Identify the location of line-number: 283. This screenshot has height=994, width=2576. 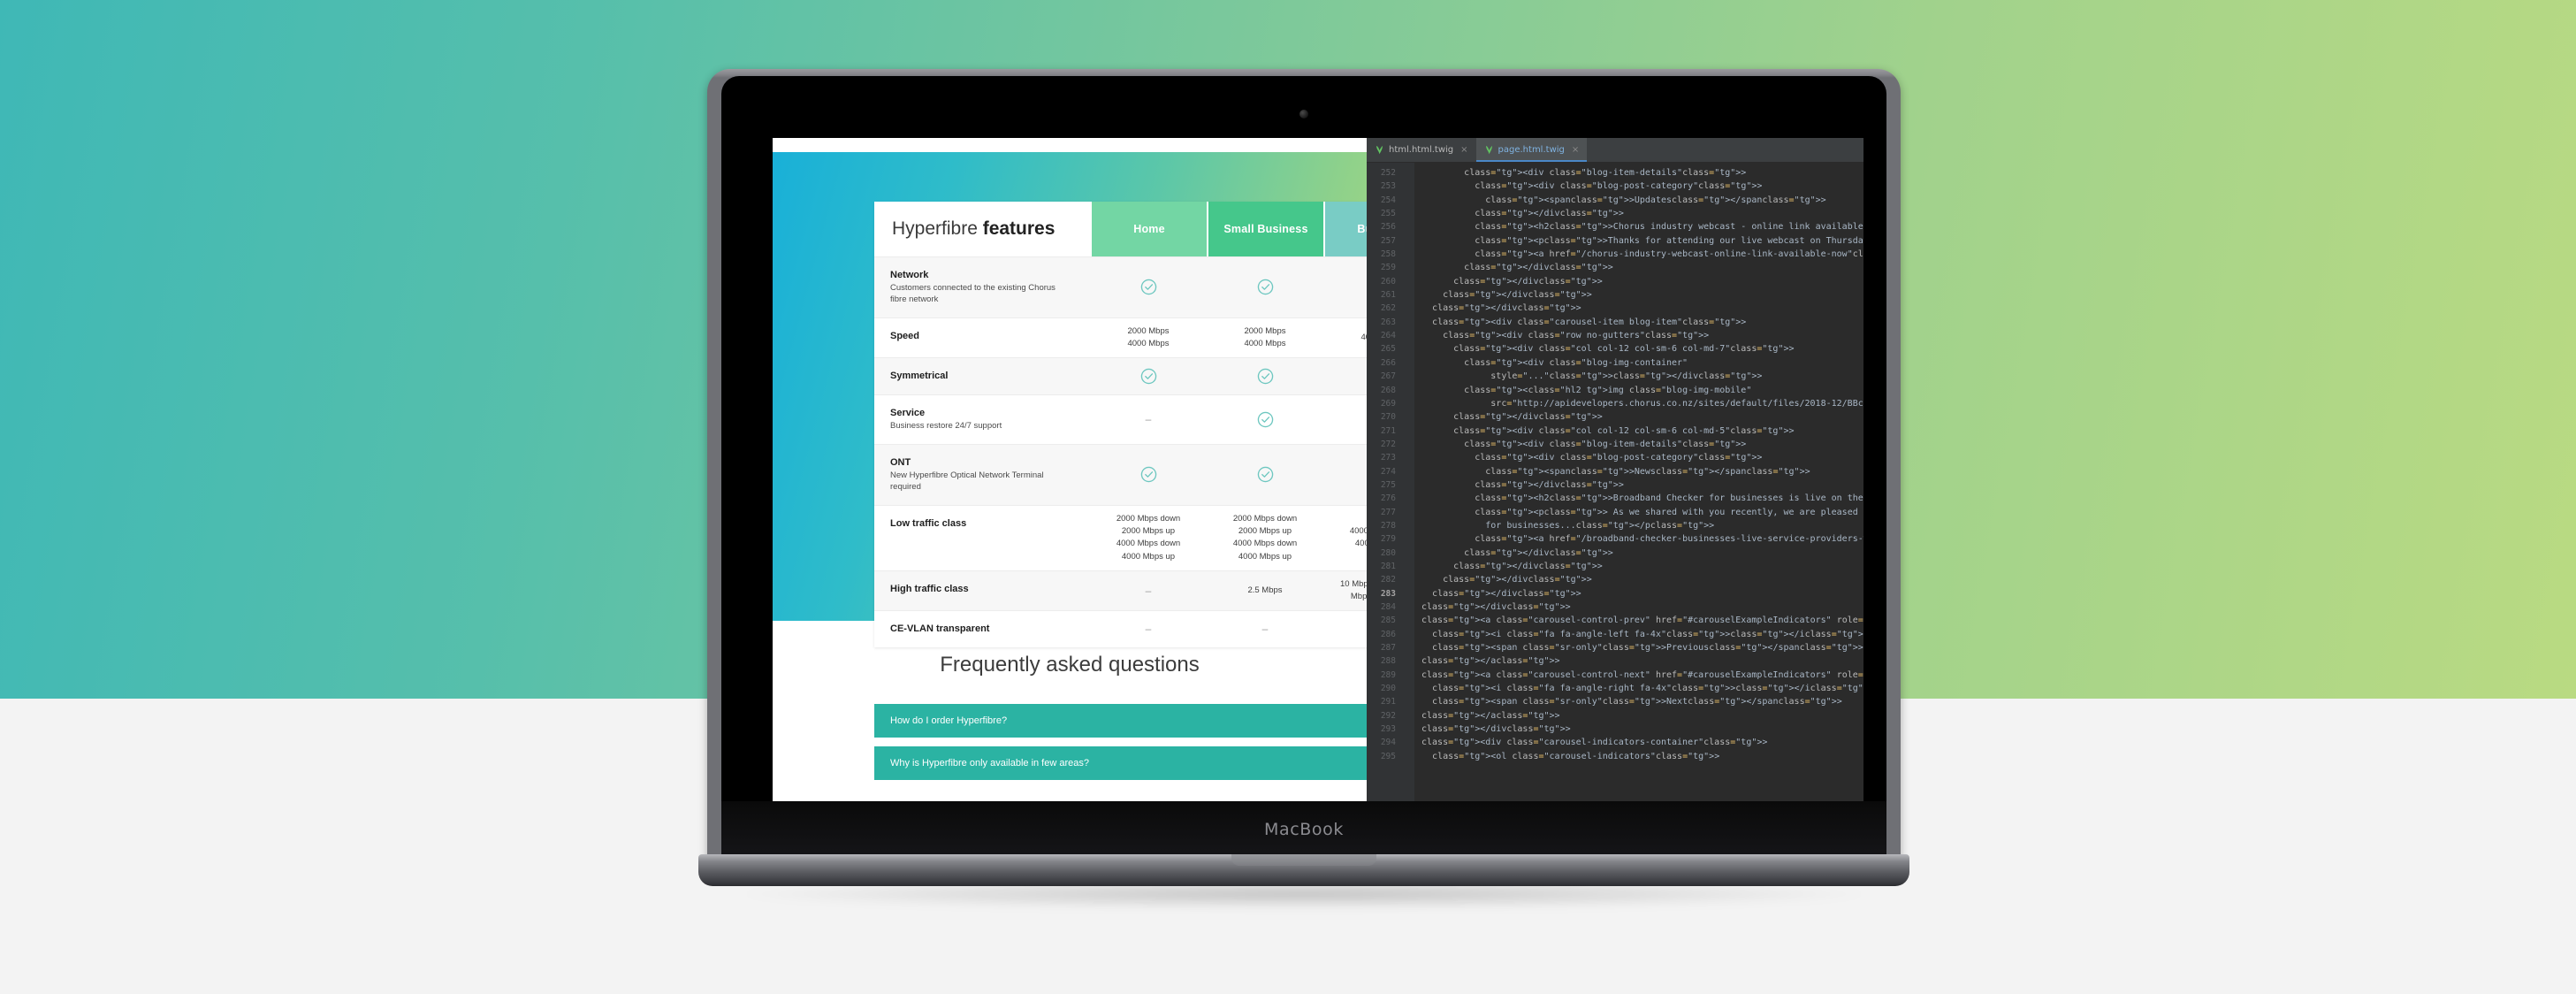
(1388, 593).